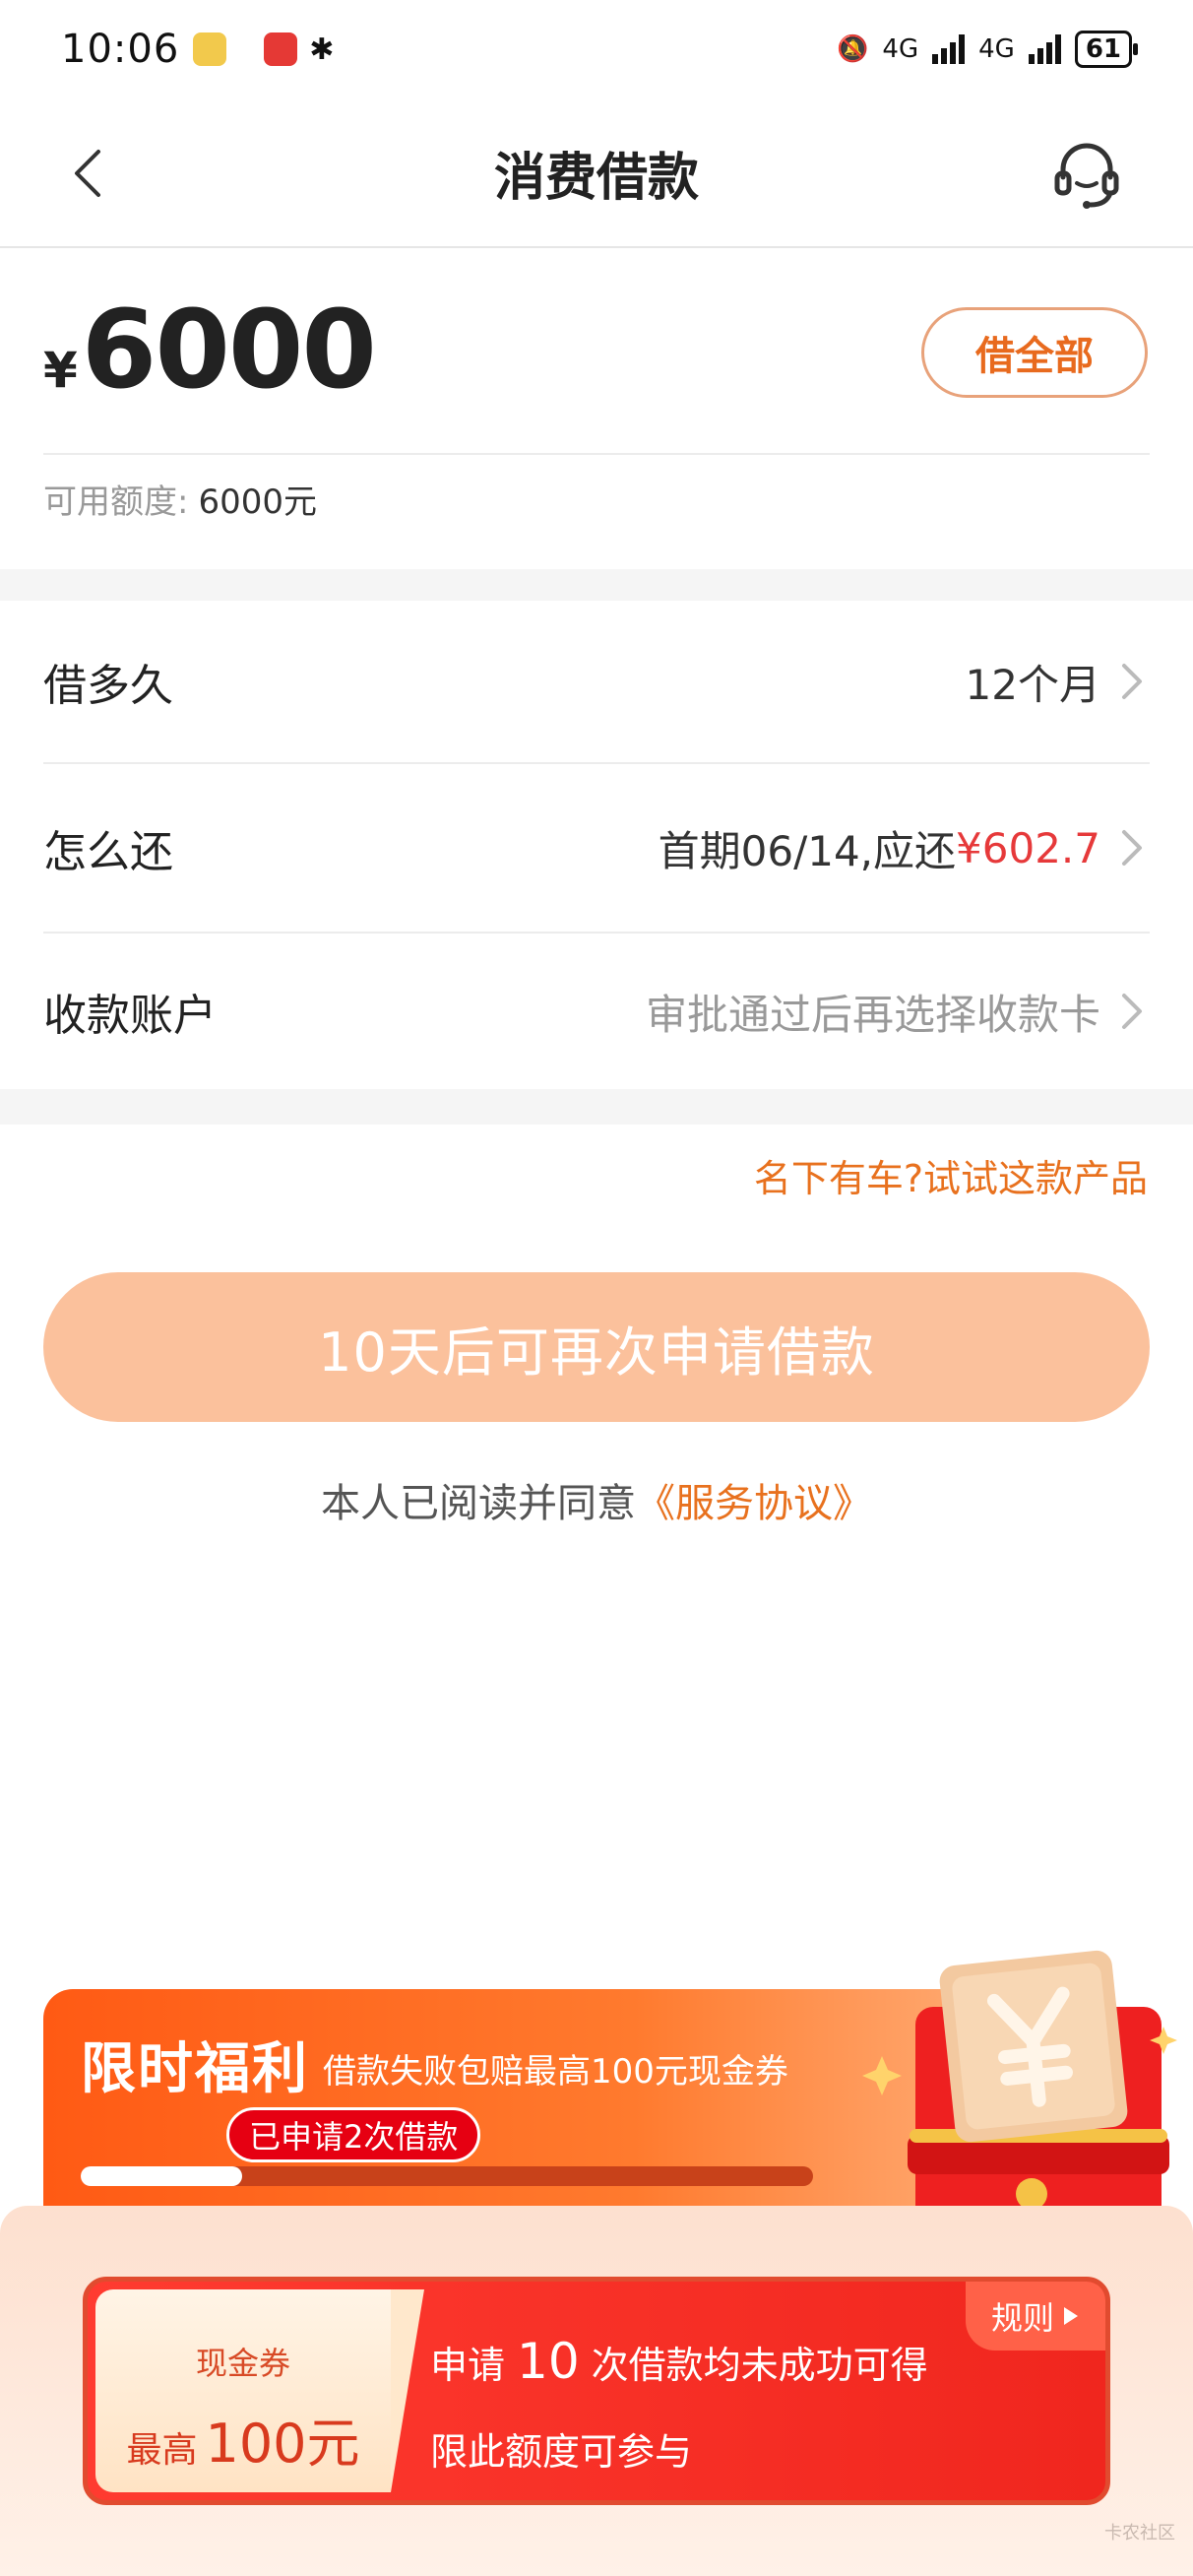  I want to click on coupon-amount: 最高 100元, so click(243, 2439).